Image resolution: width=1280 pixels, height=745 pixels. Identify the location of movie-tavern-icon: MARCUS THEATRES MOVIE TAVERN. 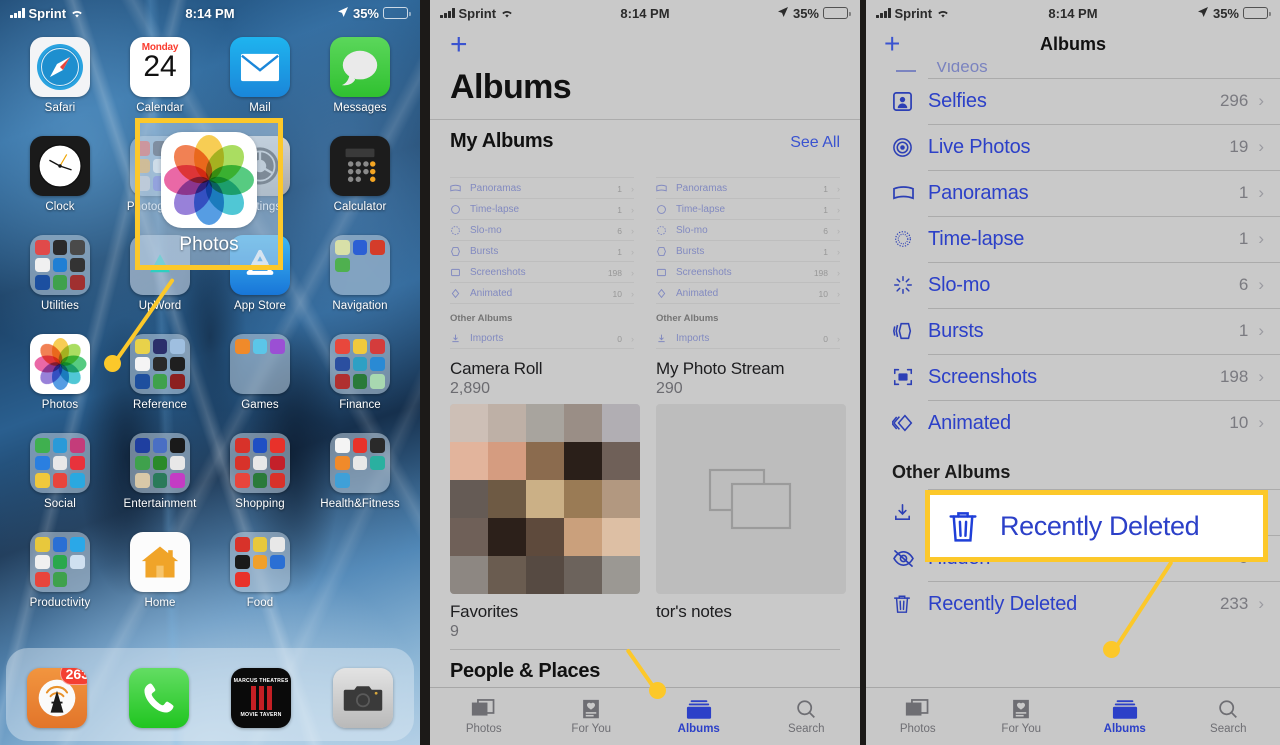
(261, 698).